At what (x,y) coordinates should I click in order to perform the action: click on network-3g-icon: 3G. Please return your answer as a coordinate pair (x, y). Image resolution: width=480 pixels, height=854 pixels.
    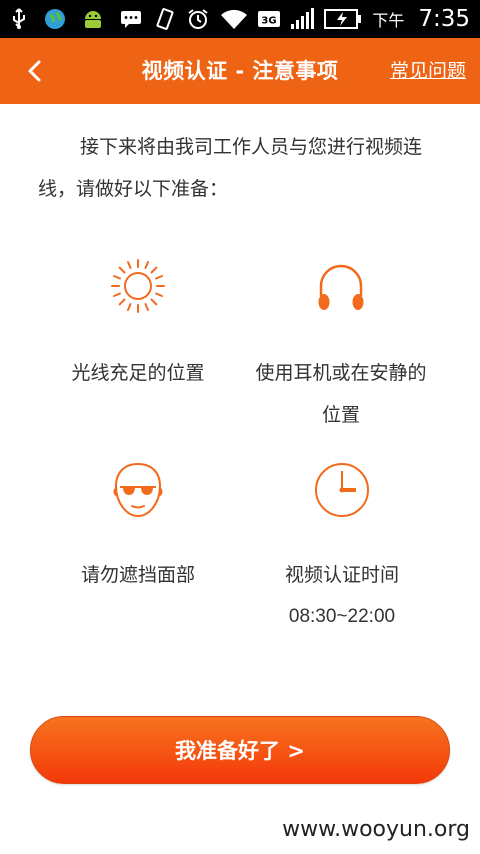
    Looking at the image, I should click on (269, 19).